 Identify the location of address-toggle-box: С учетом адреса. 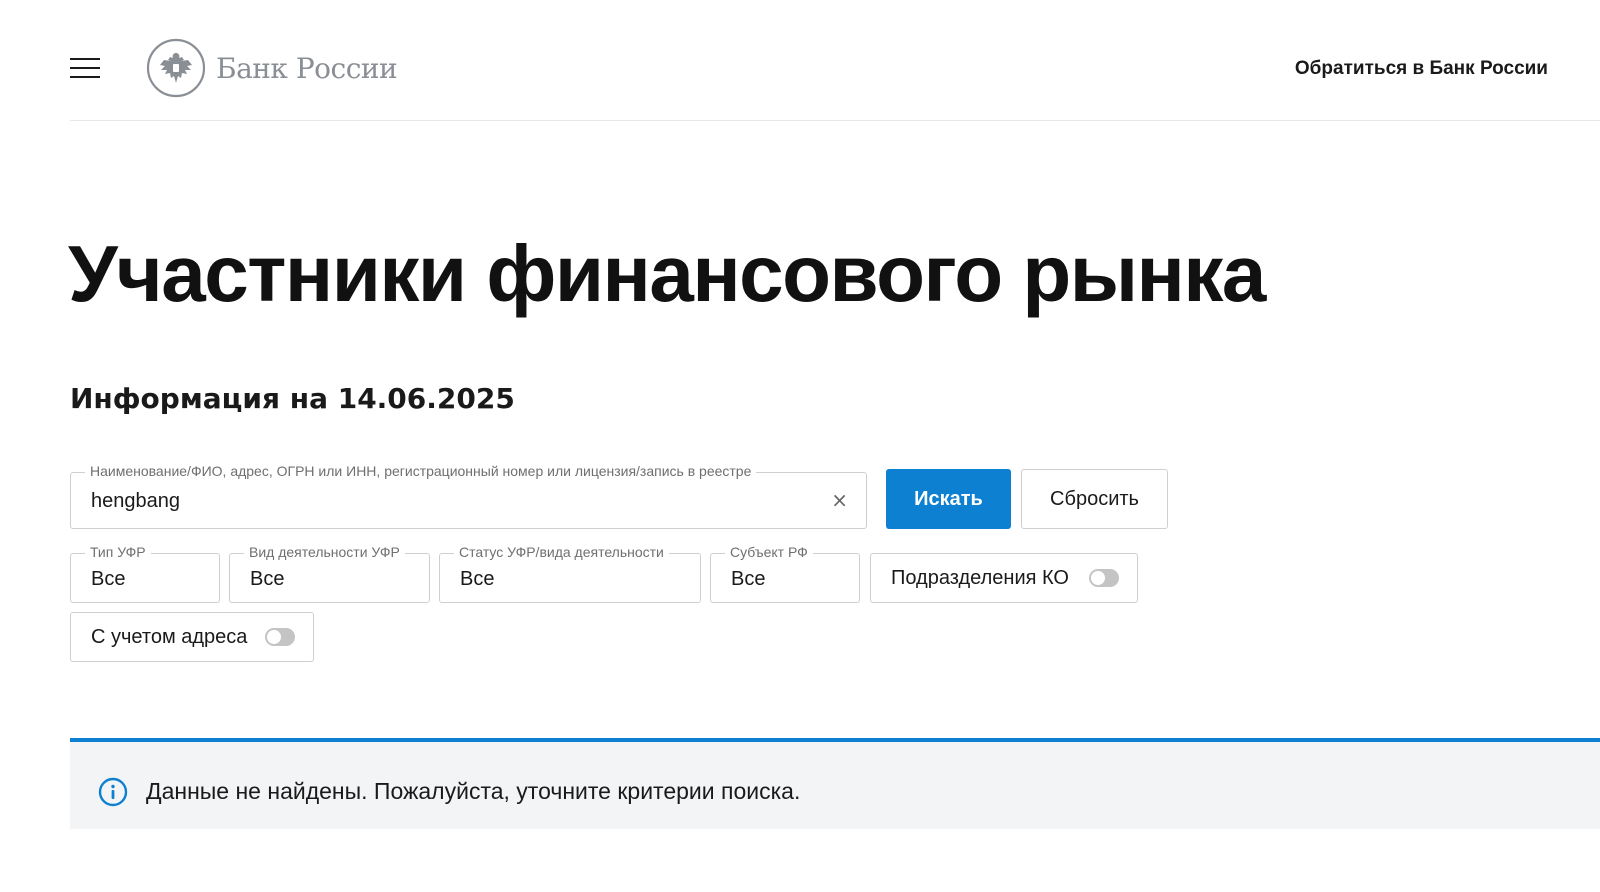
(192, 637).